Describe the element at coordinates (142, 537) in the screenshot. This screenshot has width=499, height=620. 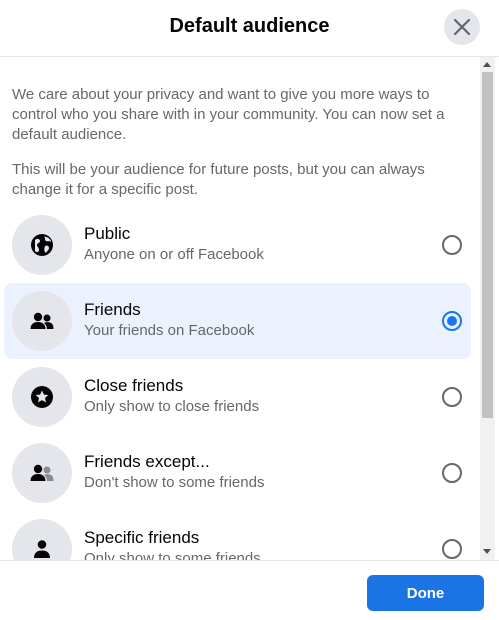
I see `option-title: Specific friends` at that location.